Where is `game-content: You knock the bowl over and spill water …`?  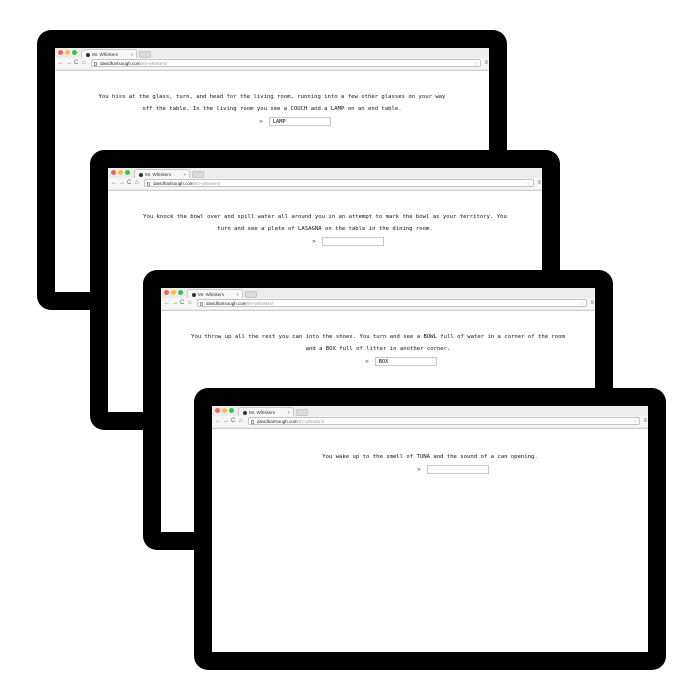
game-content: You knock the bowl over and spill water … is located at coordinates (325, 219).